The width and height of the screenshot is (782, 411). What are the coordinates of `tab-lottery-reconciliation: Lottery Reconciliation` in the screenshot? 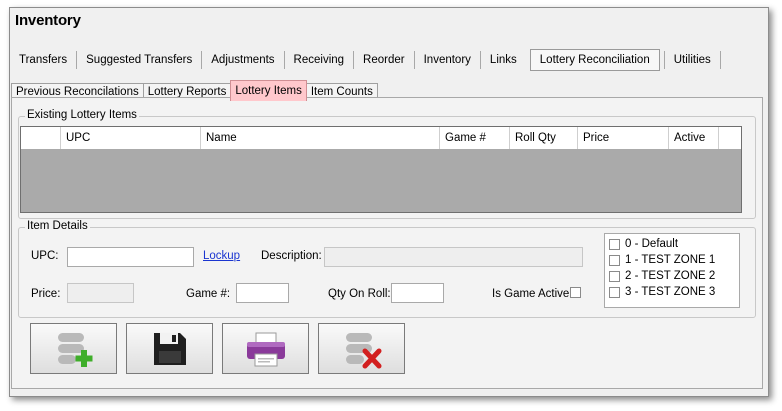 It's located at (594, 60).